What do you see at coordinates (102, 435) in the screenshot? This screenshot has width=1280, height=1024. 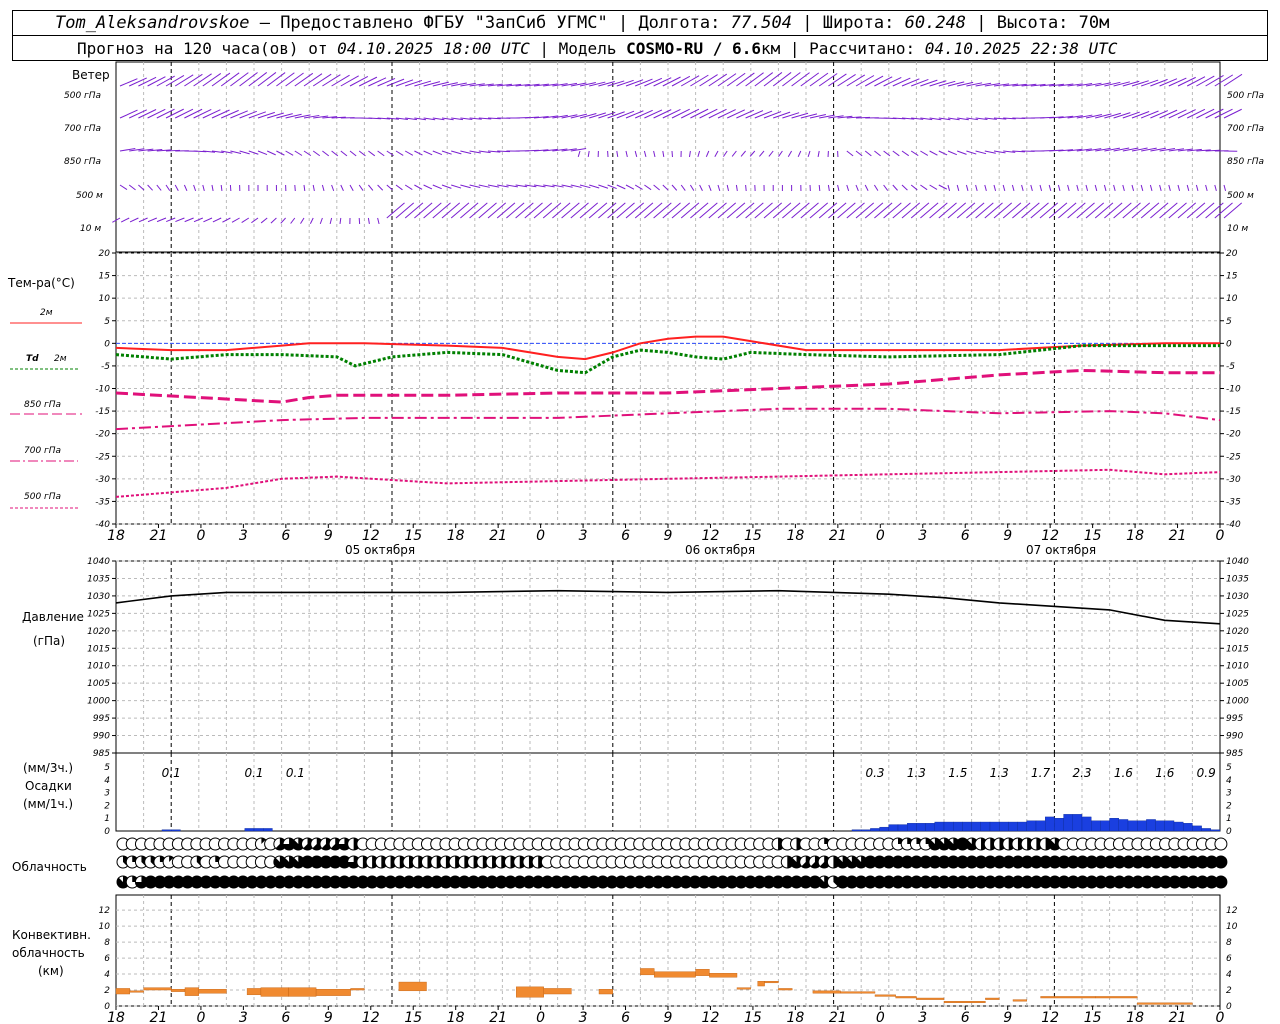 I see `temp-ytick-label-left: -20` at bounding box center [102, 435].